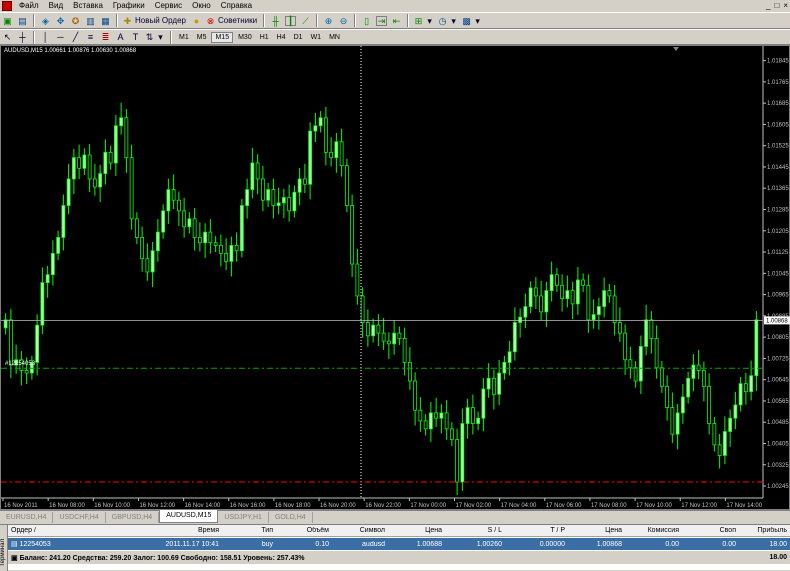 This screenshot has height=571, width=790. What do you see at coordinates (29, 6) in the screenshot?
I see `menu-file: Файл` at bounding box center [29, 6].